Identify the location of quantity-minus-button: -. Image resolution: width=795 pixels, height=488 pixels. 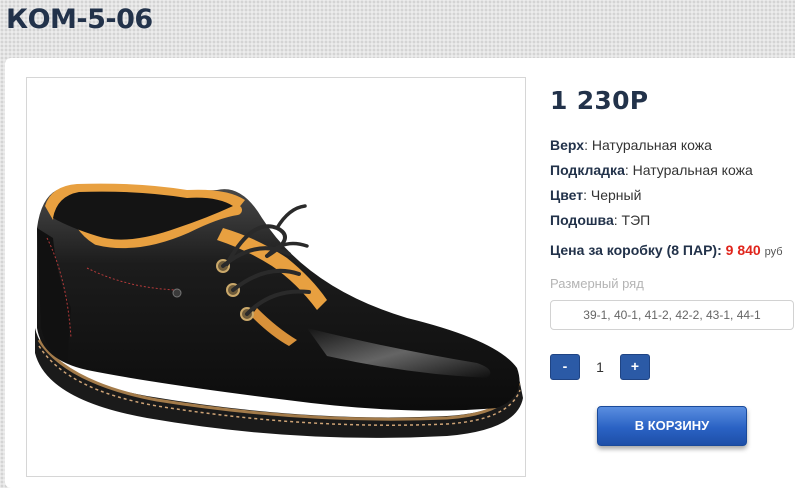
(565, 367).